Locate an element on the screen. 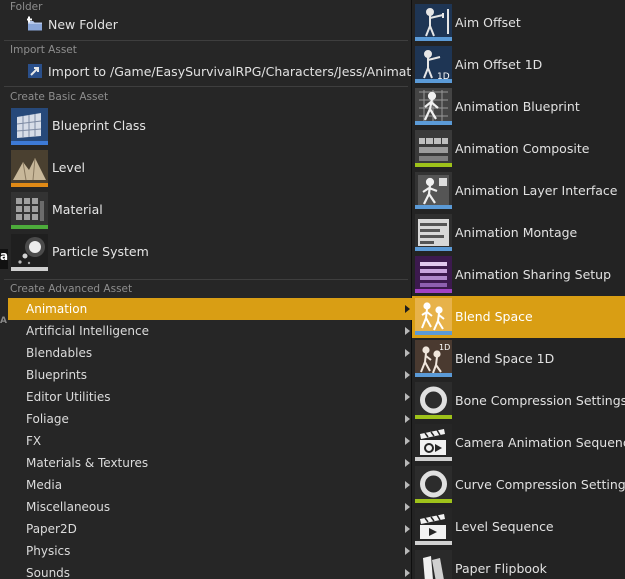 This screenshot has width=625, height=579. category-fx: FX is located at coordinates (210, 441).